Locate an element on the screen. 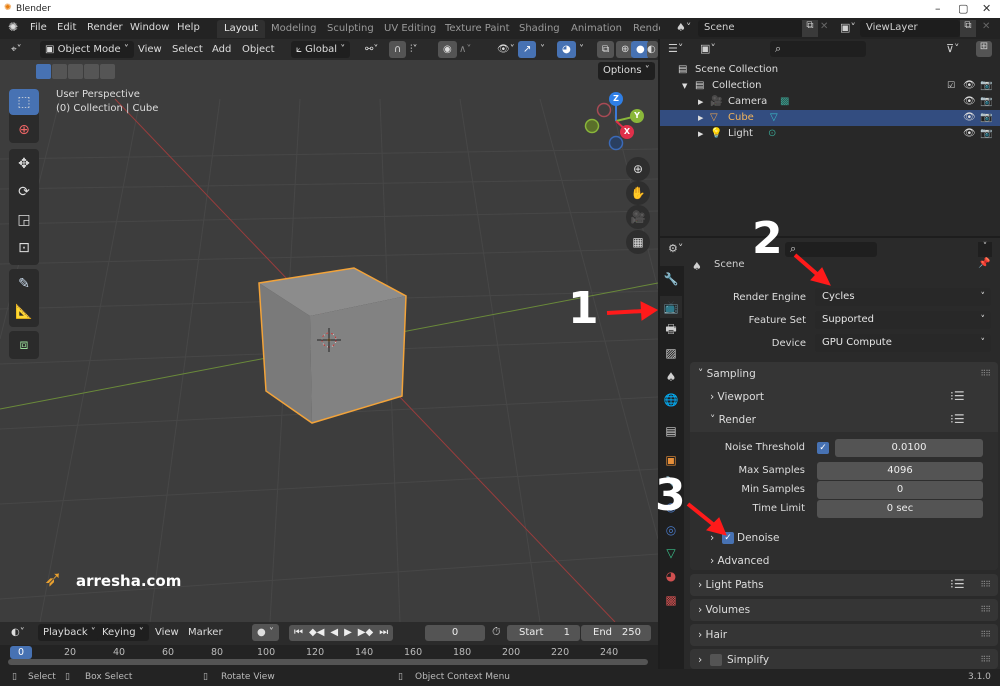 Image resolution: width=1000 pixels, height=686 pixels. visibility-eye-icon: 👁 is located at coordinates (969, 134).